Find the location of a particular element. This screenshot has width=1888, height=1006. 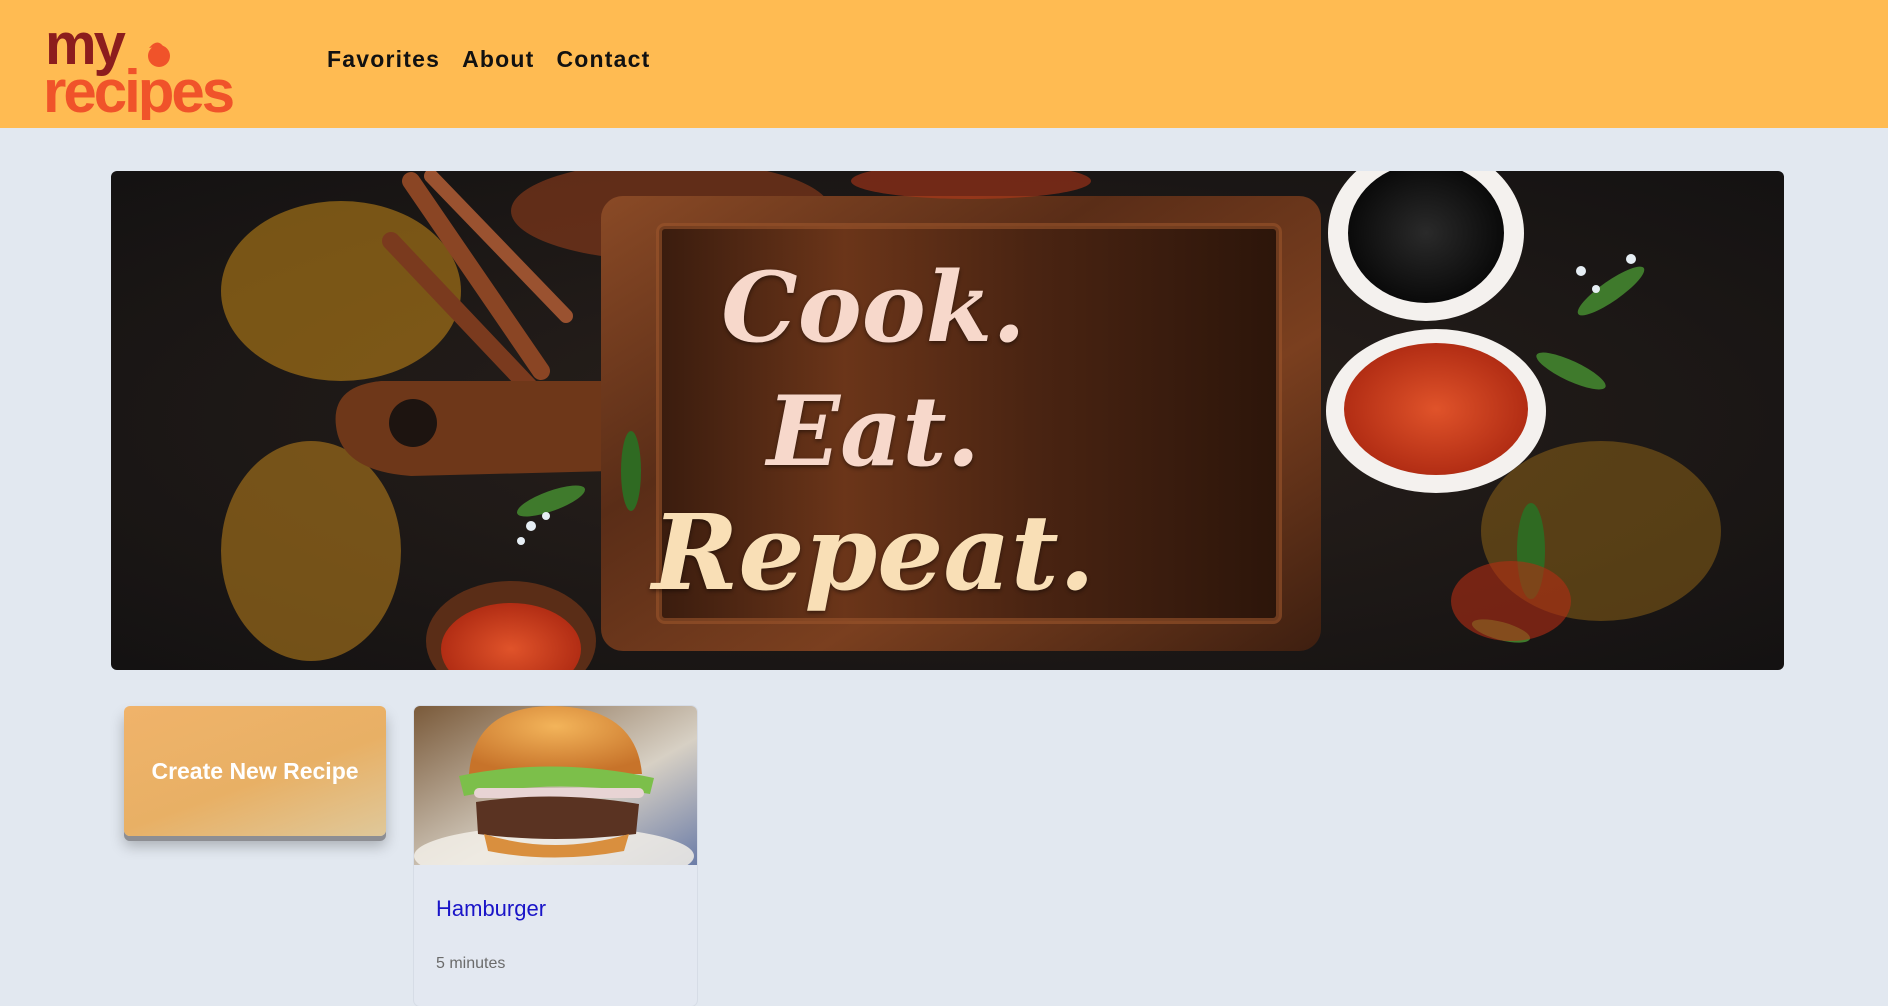

nav-contact: Contact is located at coordinates (604, 59).